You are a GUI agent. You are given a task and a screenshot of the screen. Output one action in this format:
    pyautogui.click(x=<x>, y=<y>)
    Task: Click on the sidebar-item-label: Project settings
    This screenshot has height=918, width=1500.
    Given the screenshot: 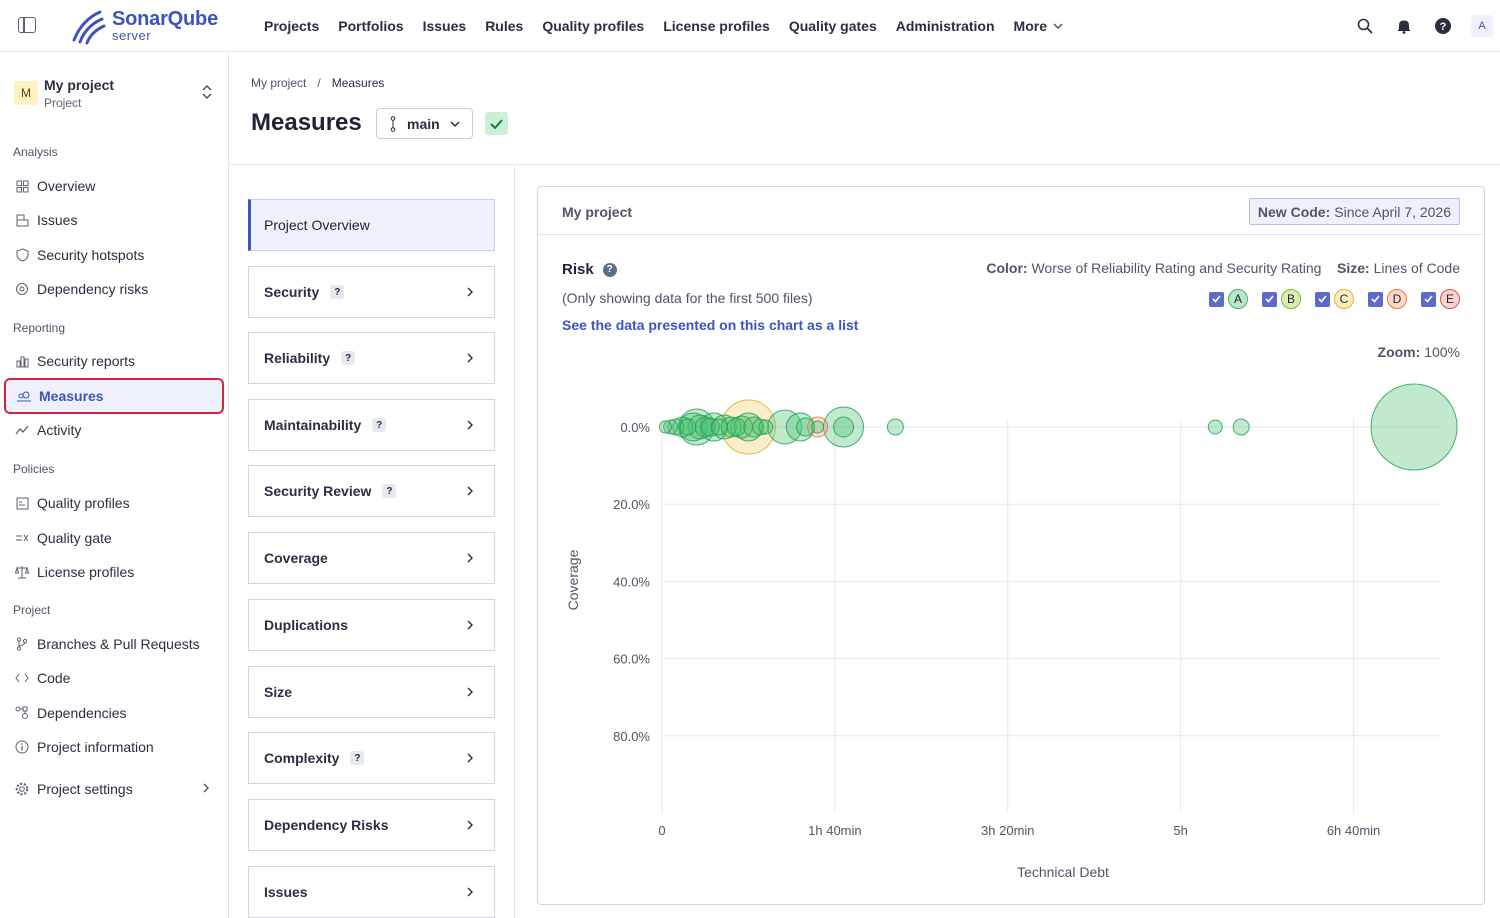 What is the action you would take?
    pyautogui.click(x=85, y=789)
    